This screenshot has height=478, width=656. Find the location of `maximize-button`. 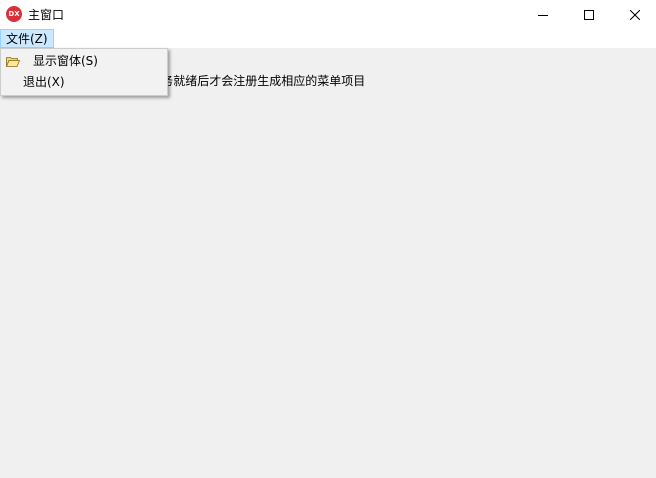

maximize-button is located at coordinates (589, 14).